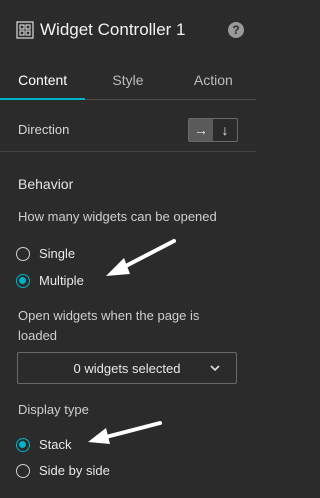 The width and height of the screenshot is (320, 498). I want to click on radio-label: Single, so click(57, 253).